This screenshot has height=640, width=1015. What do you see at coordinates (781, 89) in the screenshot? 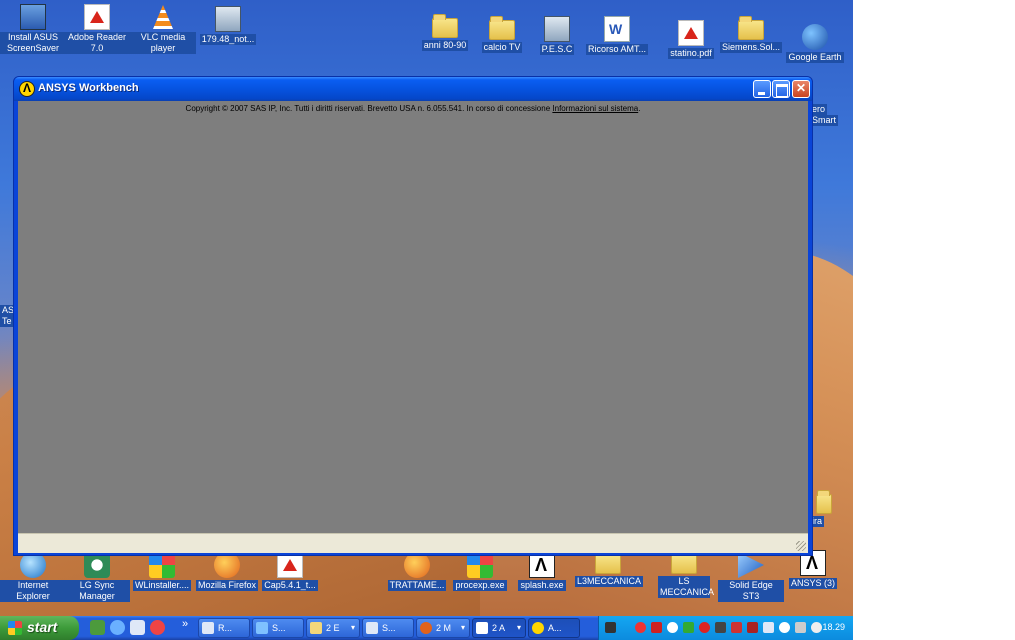
I see `maximize-button` at bounding box center [781, 89].